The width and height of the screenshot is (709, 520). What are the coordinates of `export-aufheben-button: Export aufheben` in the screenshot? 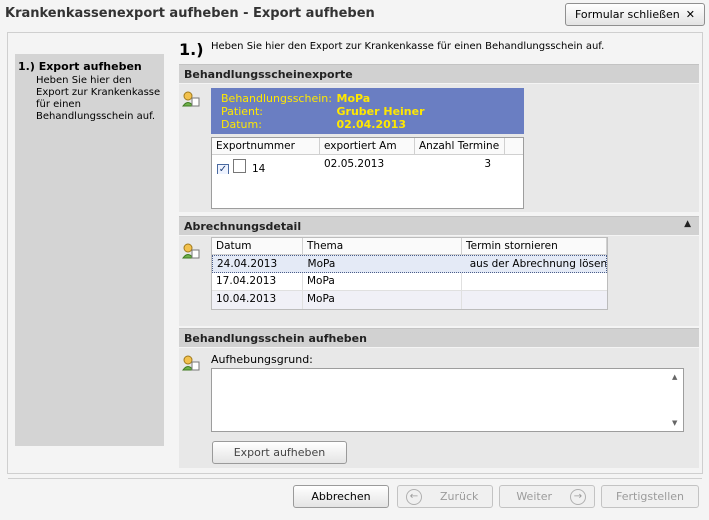 It's located at (279, 452).